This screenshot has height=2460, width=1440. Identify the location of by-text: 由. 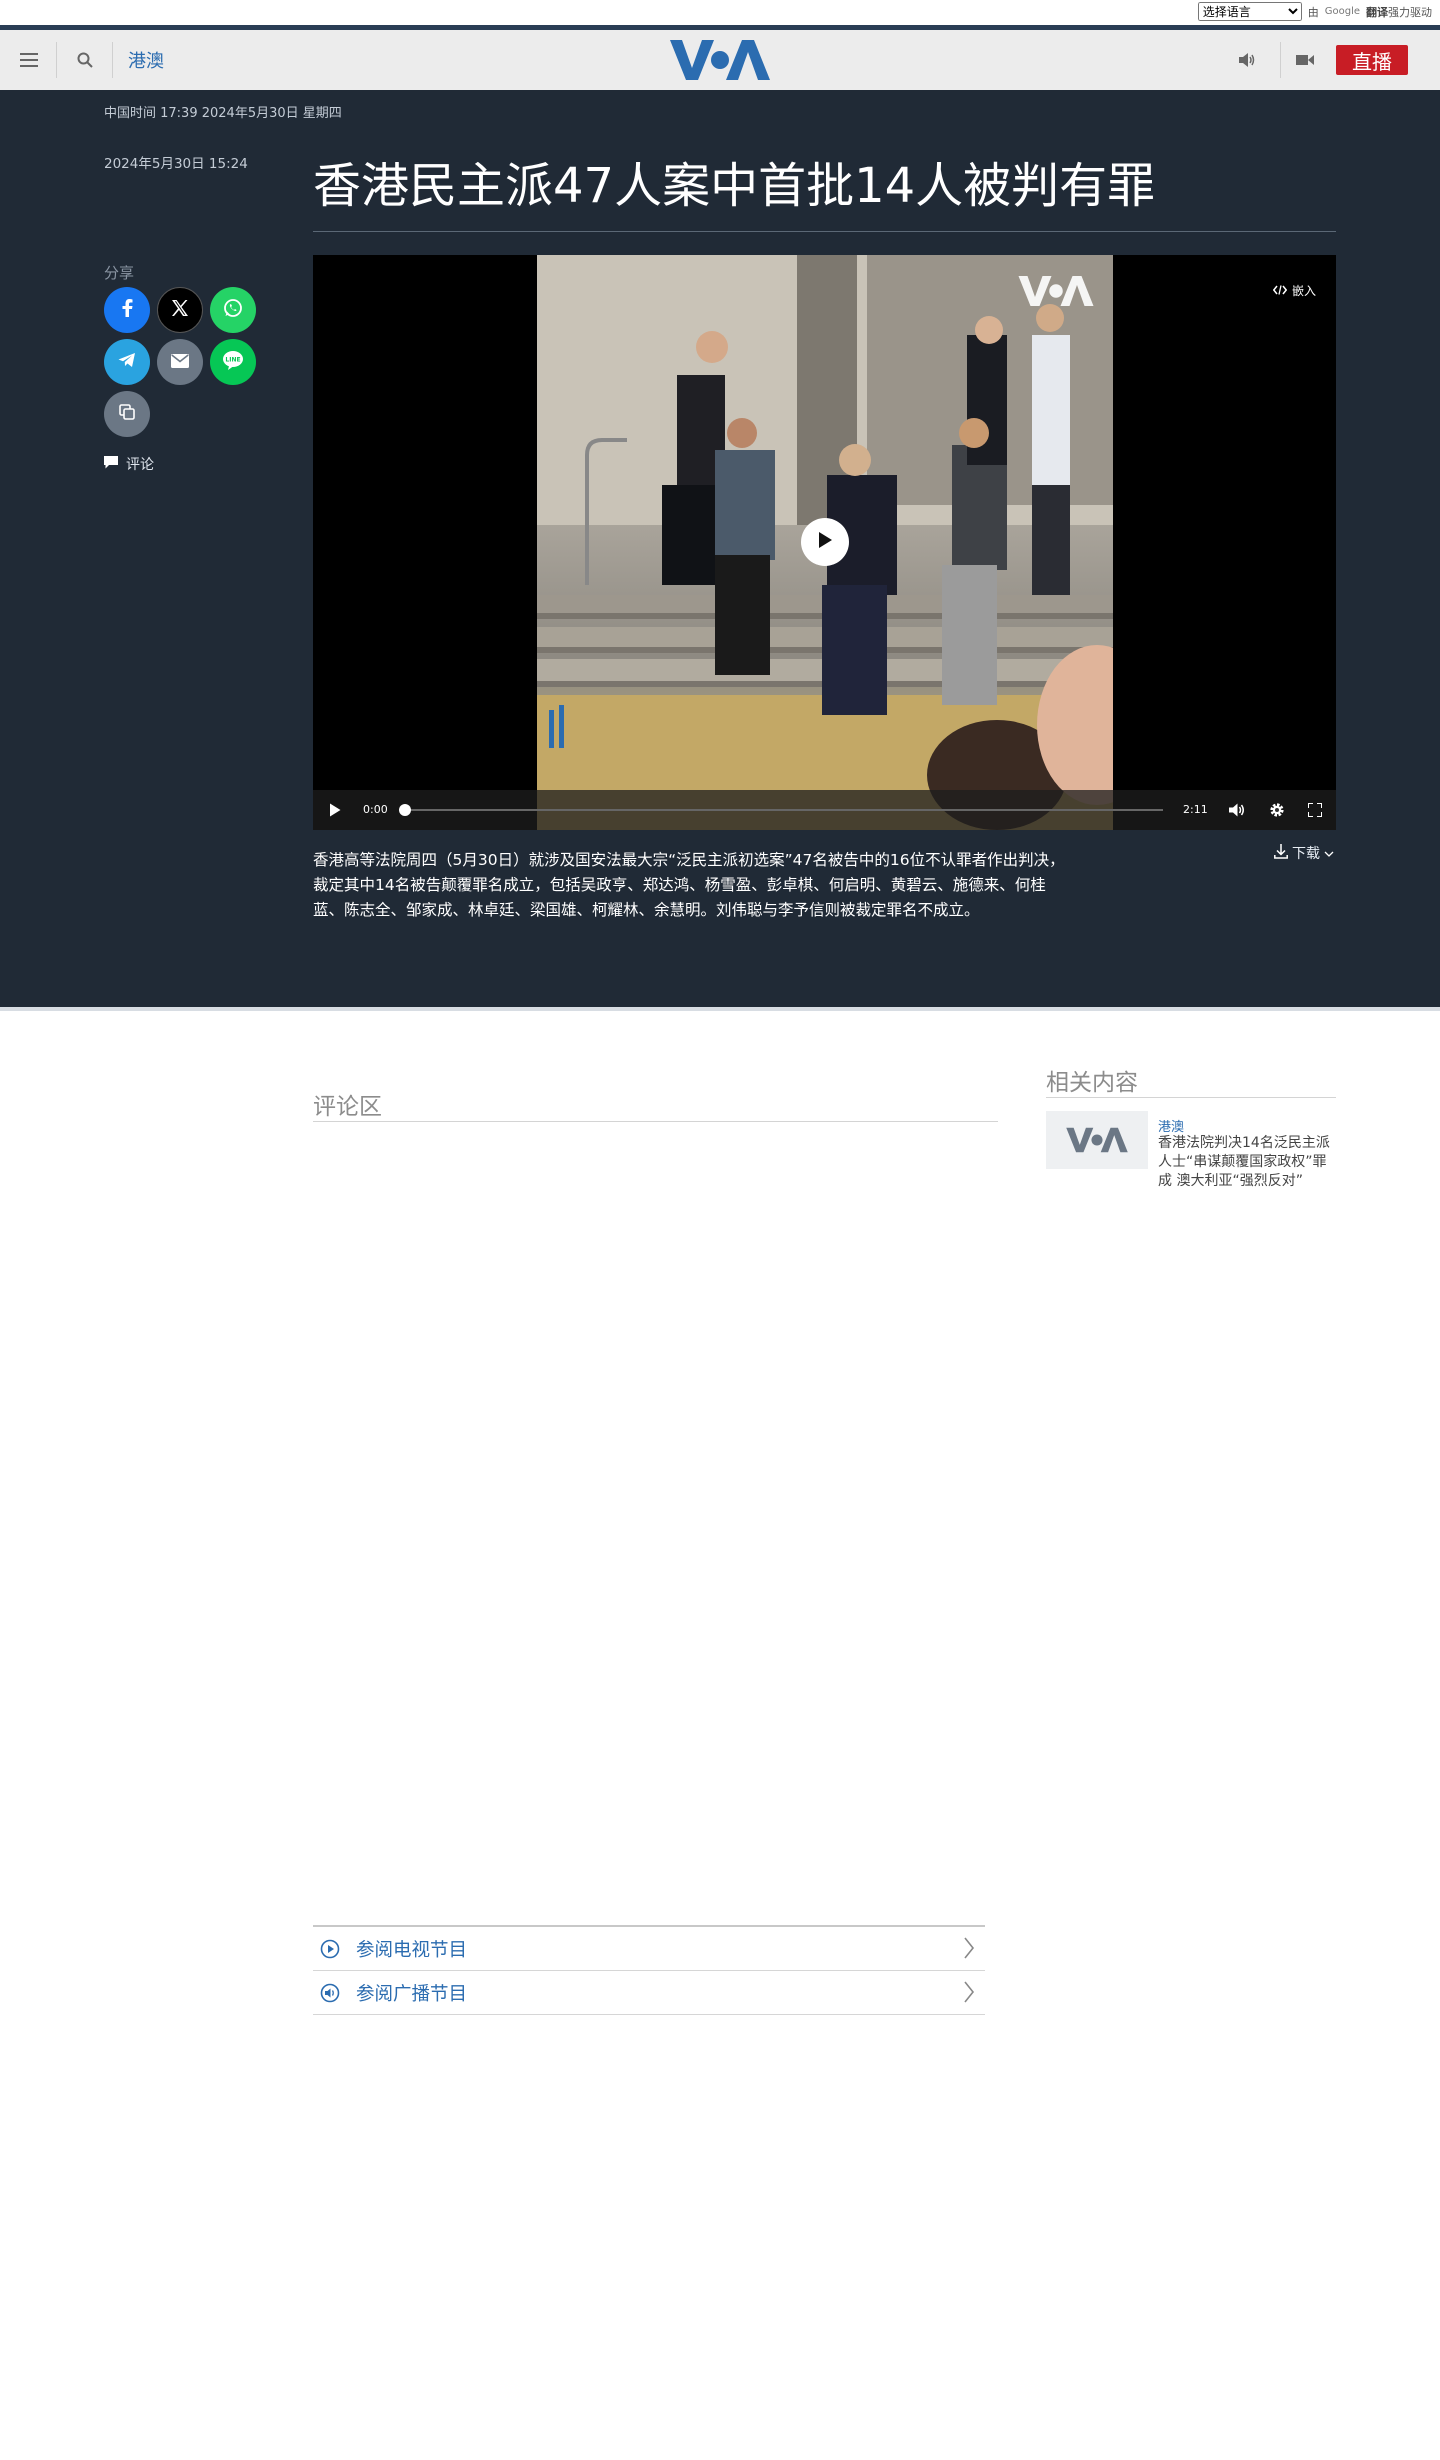
(1313, 12).